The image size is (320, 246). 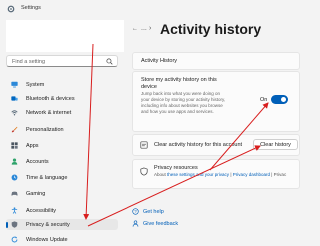 I want to click on sidebar-item-label: Network & internet, so click(x=49, y=112).